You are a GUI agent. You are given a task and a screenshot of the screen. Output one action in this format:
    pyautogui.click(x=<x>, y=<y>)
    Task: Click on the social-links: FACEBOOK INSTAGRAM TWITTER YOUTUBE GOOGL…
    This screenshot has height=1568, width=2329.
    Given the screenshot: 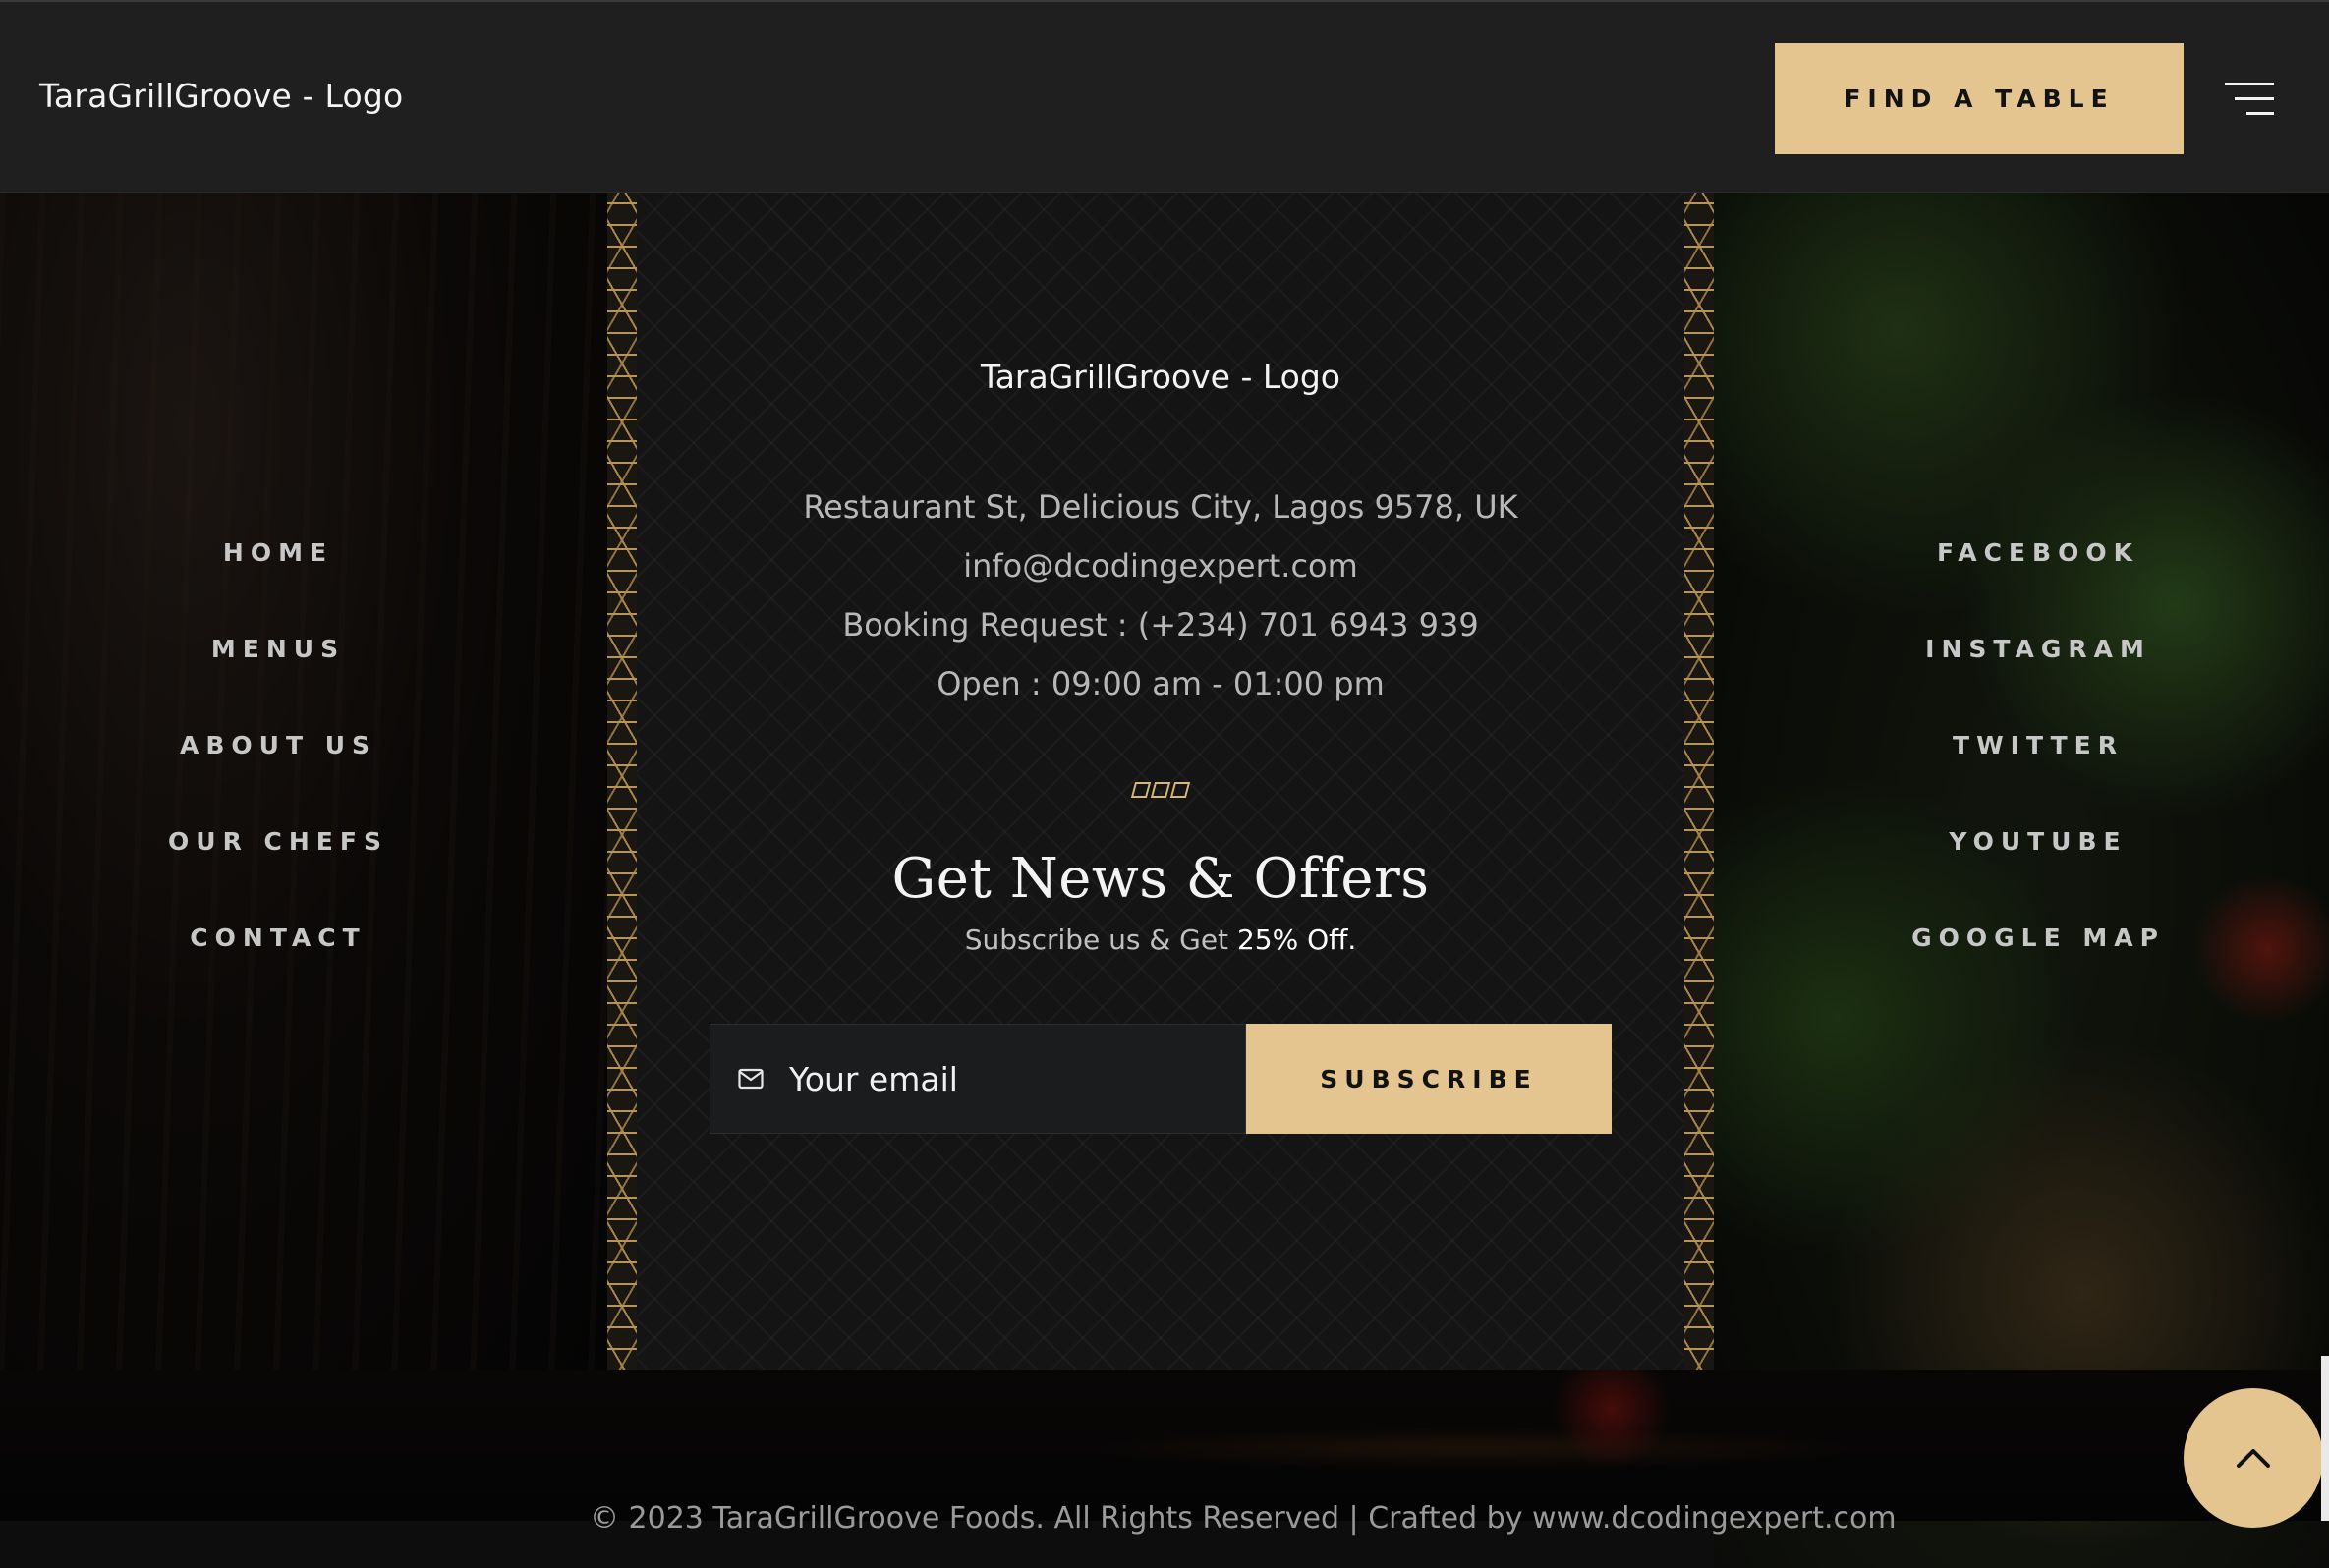 What is the action you would take?
    pyautogui.click(x=2038, y=779)
    